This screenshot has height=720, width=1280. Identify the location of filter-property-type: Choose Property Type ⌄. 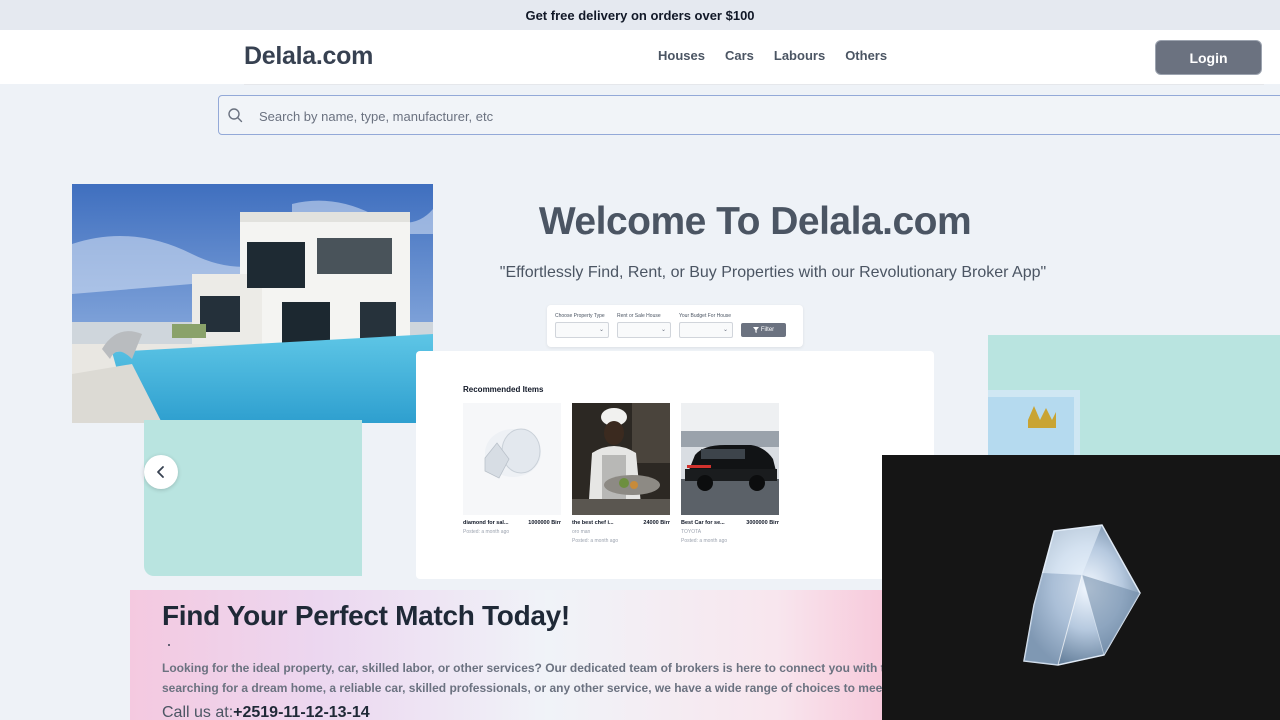
(582, 325).